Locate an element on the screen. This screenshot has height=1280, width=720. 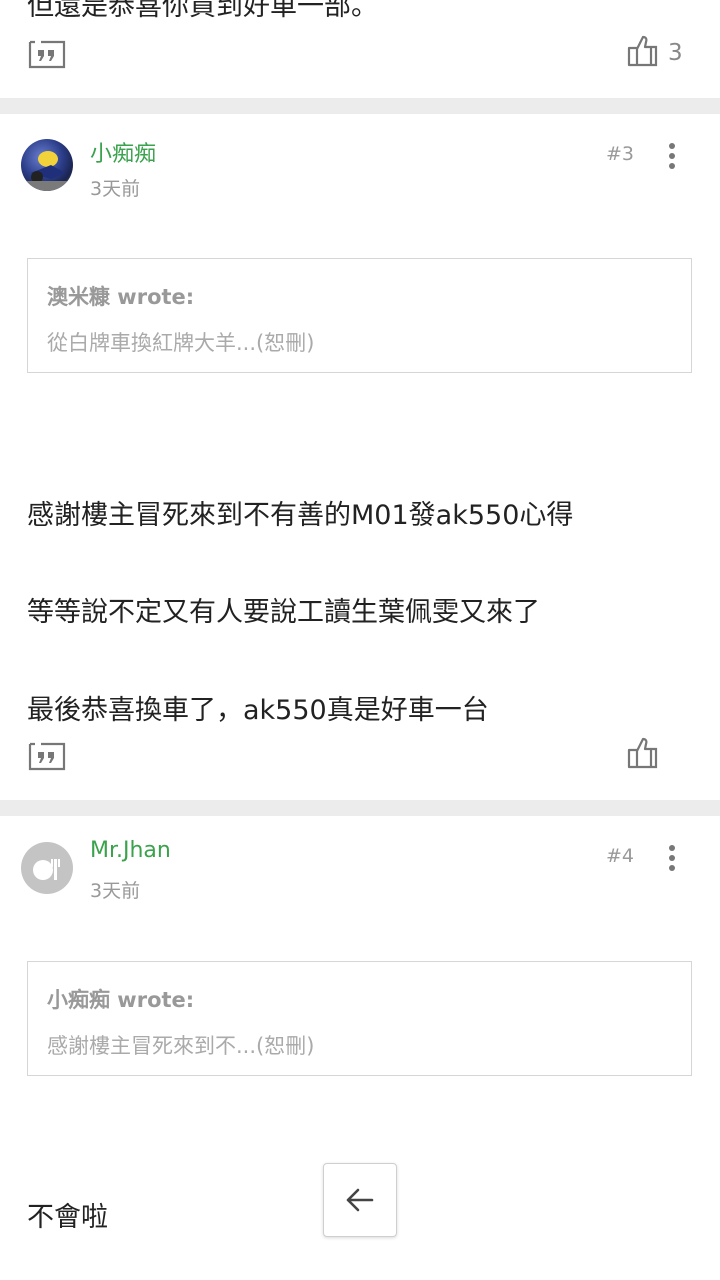
motorcycle-rider-image is located at coordinates (47, 171).